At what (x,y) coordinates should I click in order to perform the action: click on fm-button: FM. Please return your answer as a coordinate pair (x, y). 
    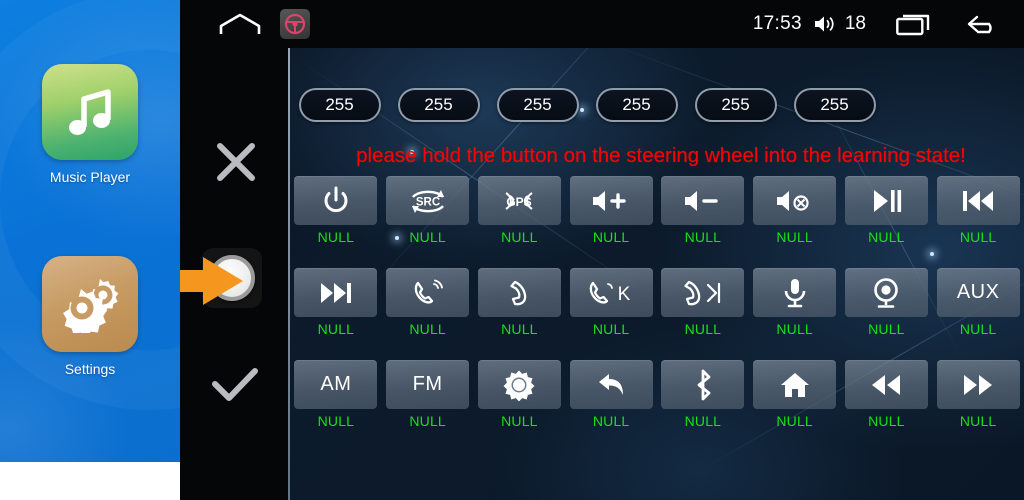
    Looking at the image, I should click on (428, 384).